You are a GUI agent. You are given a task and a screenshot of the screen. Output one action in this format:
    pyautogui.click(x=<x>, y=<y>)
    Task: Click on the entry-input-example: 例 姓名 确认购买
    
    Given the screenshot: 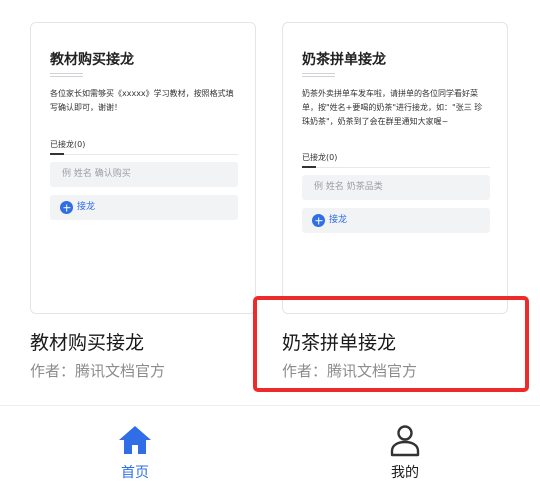 What is the action you would take?
    pyautogui.click(x=144, y=174)
    